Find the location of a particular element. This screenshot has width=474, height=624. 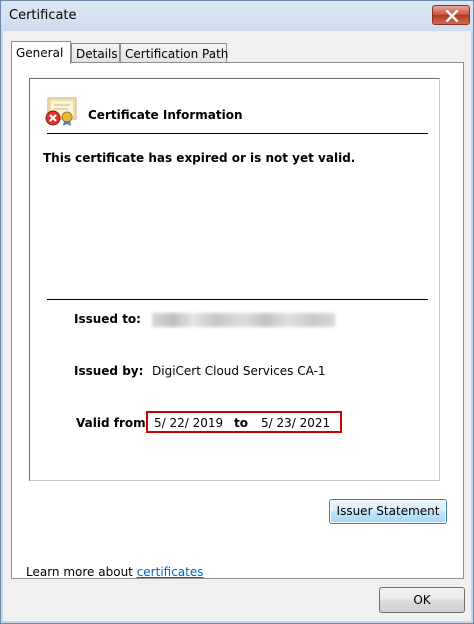

tab-general: General is located at coordinates (41, 52).